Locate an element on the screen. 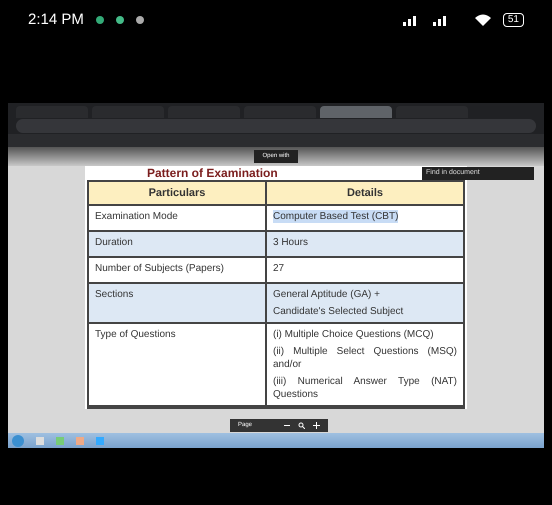 This screenshot has width=552, height=505. address-bar is located at coordinates (276, 126).